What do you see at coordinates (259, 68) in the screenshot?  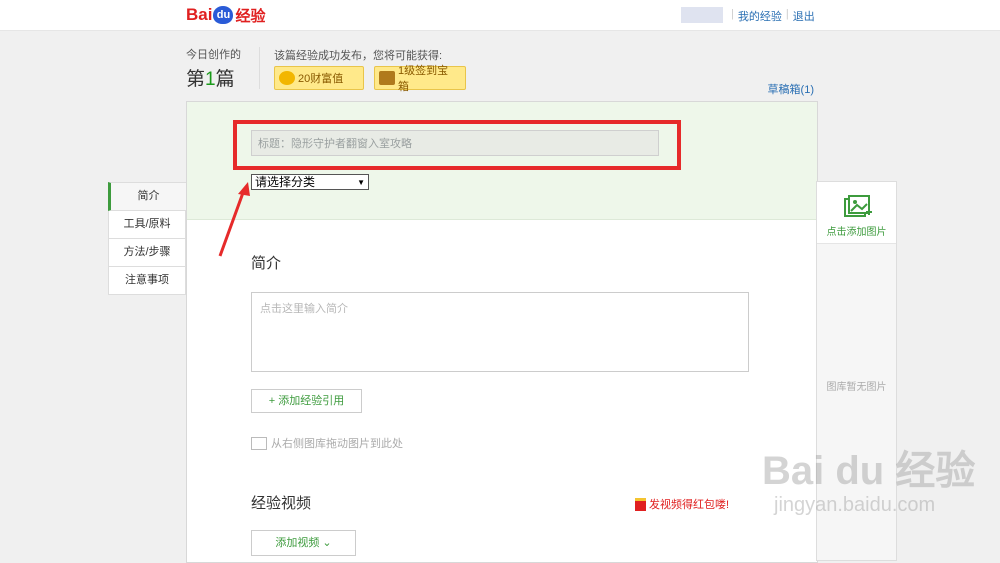 I see `divider` at bounding box center [259, 68].